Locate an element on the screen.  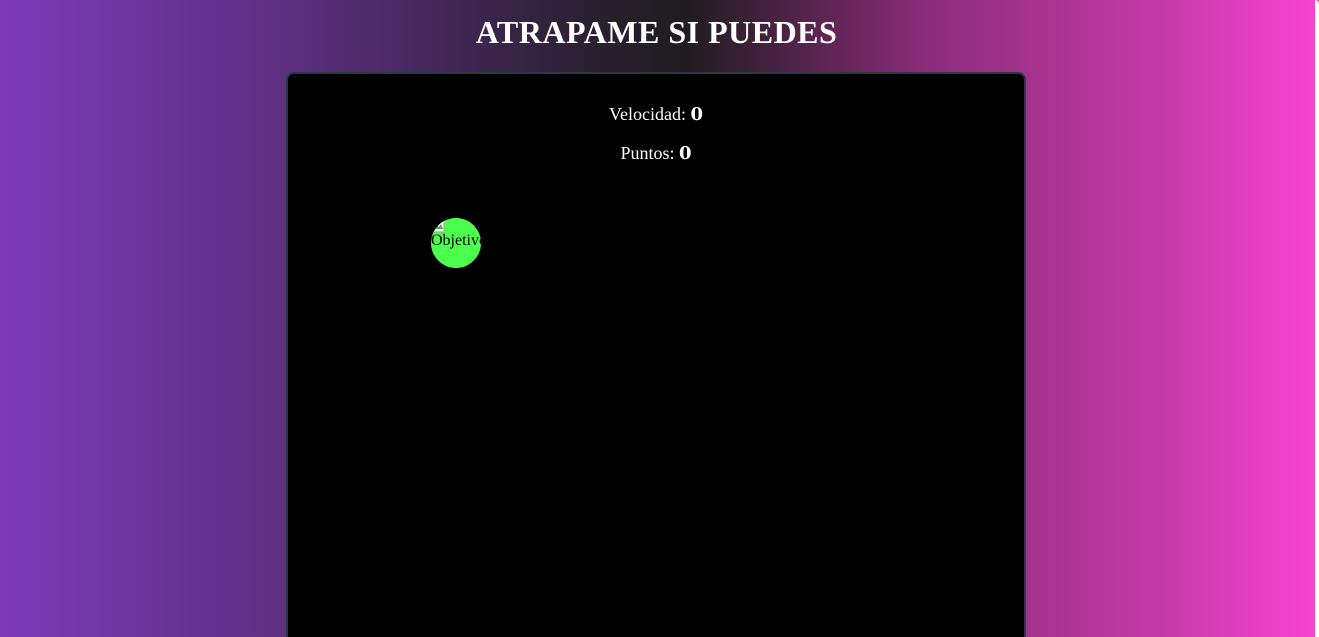
speed-display: Velocidad: 0 is located at coordinates (656, 114).